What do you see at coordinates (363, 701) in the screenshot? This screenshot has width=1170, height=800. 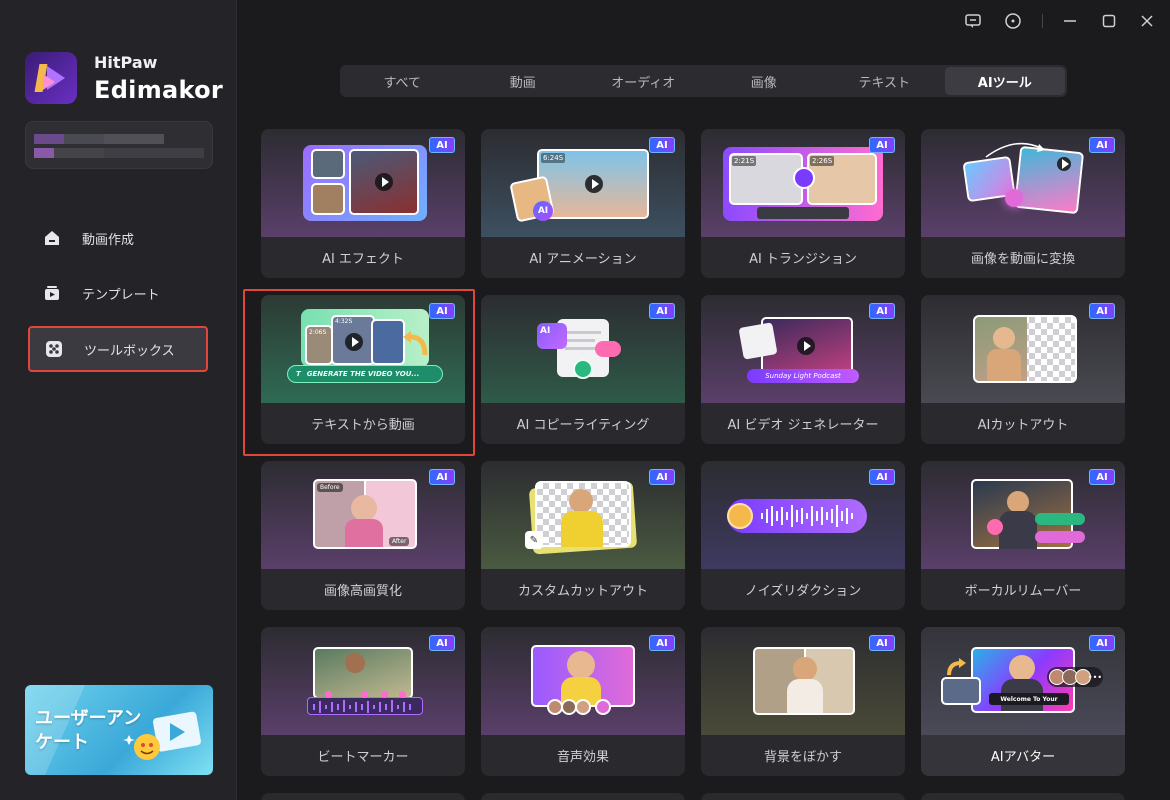 I see `tool-card-beat-marker: AI ビートマーカー` at bounding box center [363, 701].